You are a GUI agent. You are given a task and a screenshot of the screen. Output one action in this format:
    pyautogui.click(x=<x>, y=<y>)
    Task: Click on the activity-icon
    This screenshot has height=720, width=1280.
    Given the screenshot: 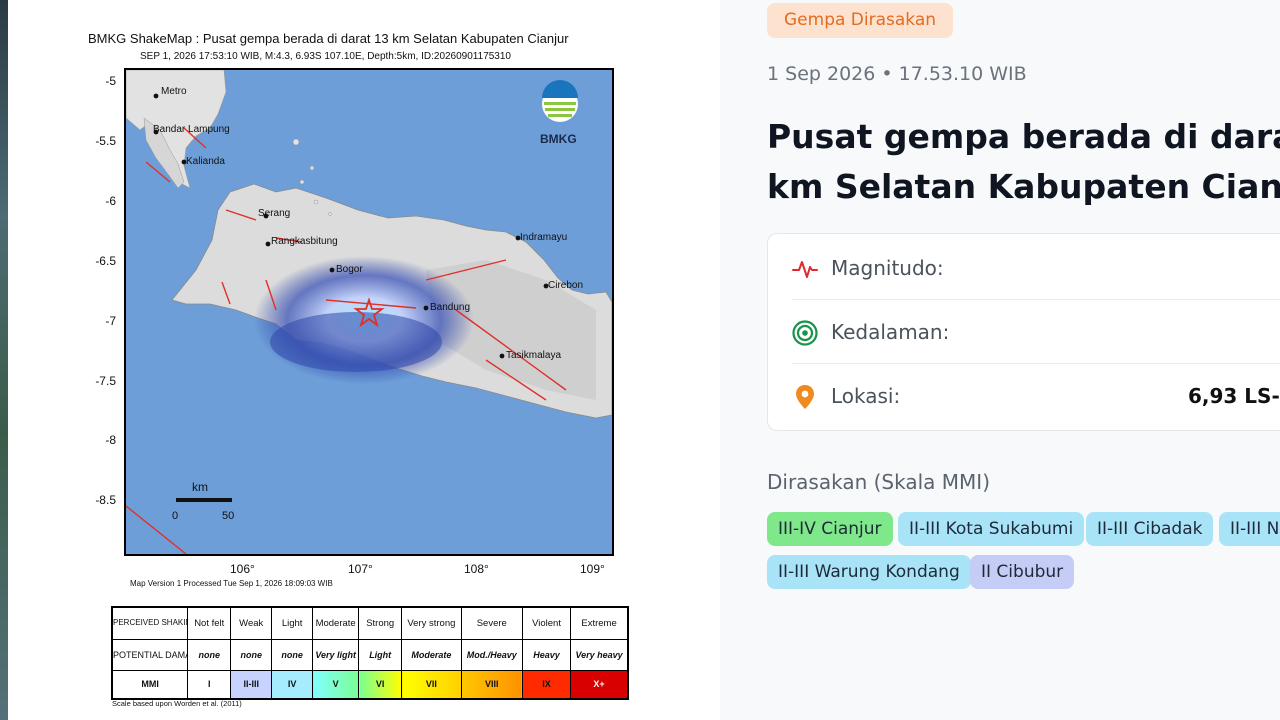 What is the action you would take?
    pyautogui.click(x=805, y=269)
    